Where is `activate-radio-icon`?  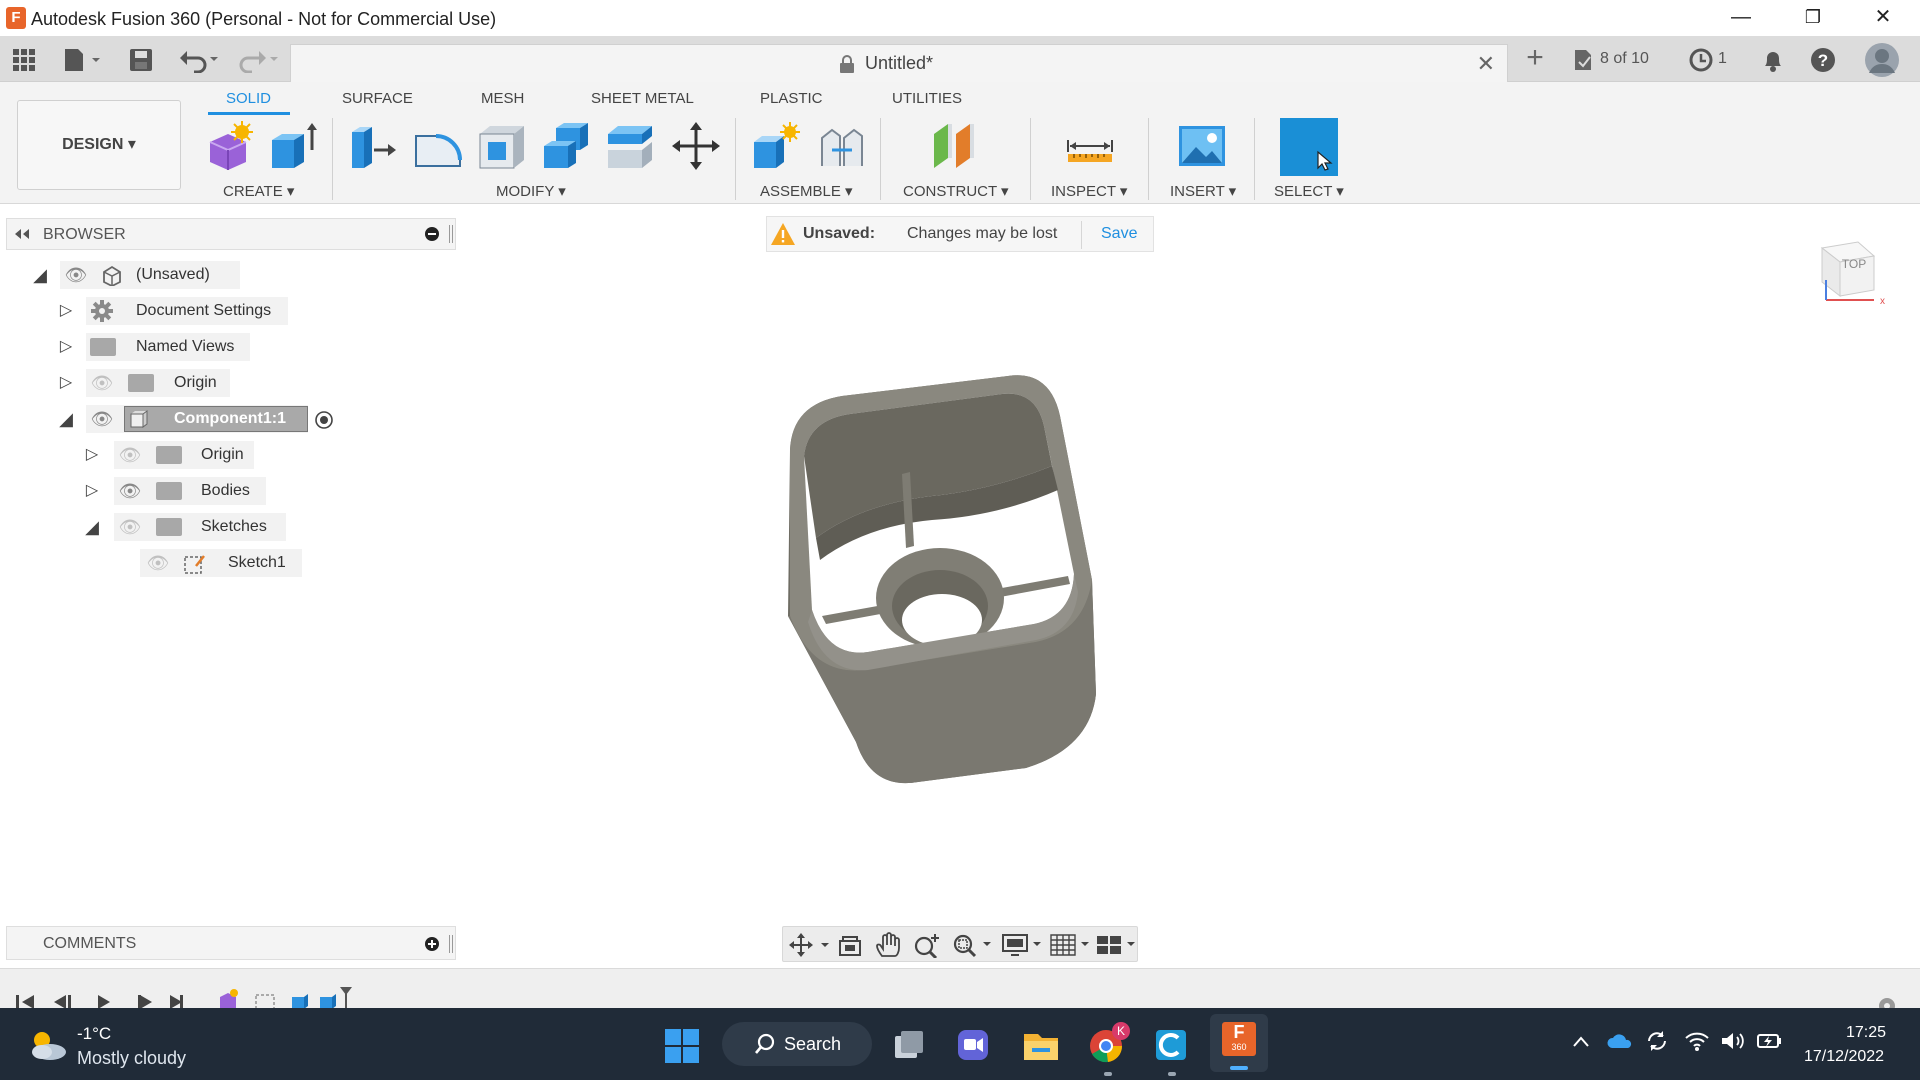 activate-radio-icon is located at coordinates (324, 420).